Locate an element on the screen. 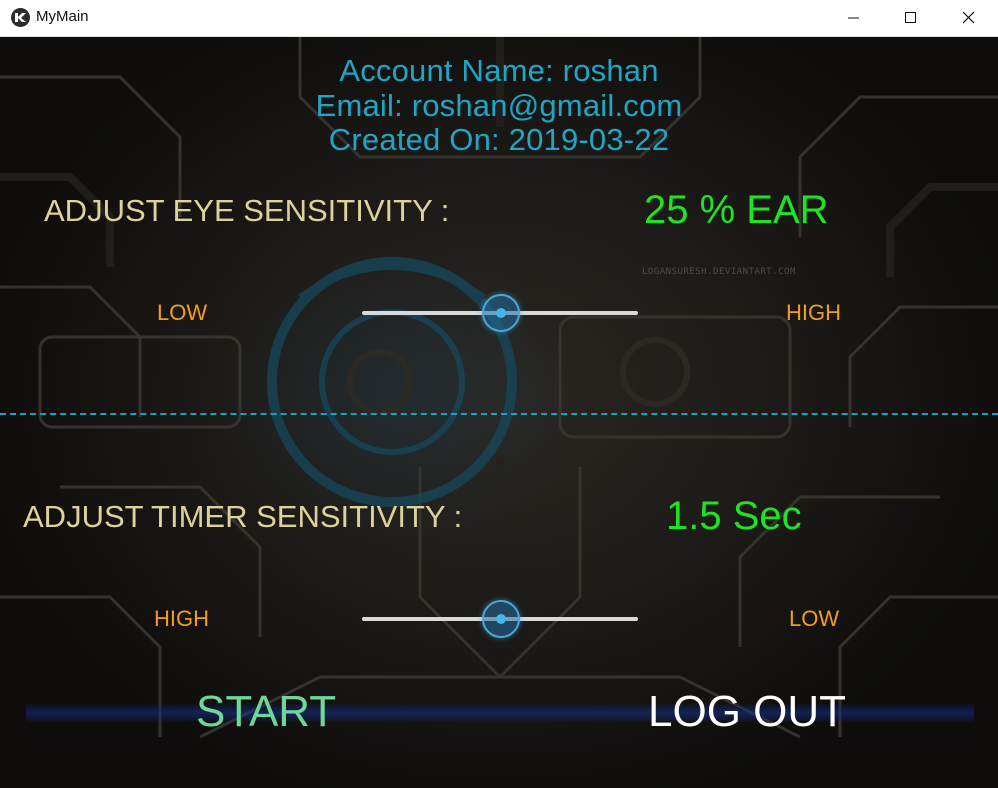 Image resolution: width=998 pixels, height=788 pixels. maximize-icon is located at coordinates (910, 17).